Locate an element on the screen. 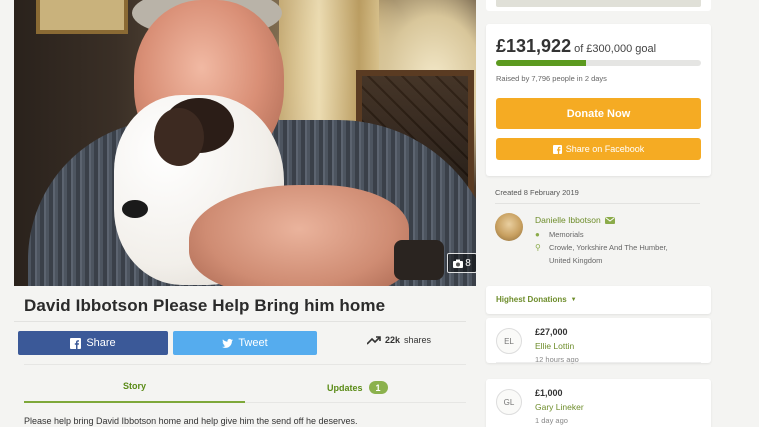  highest-donations-dropdown: Highest Donations ▼ is located at coordinates (536, 299).